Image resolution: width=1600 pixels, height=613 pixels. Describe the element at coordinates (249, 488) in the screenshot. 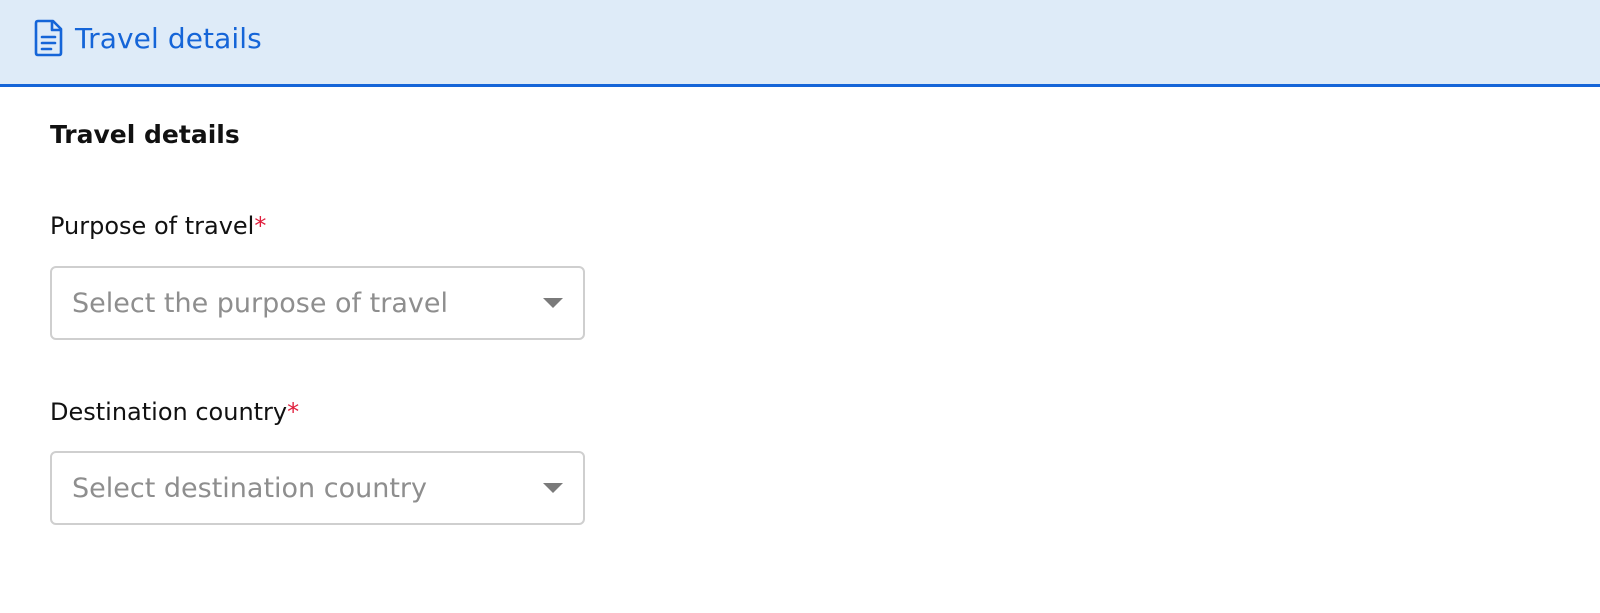

I see `destination-country-placeholder: Select destination country` at that location.